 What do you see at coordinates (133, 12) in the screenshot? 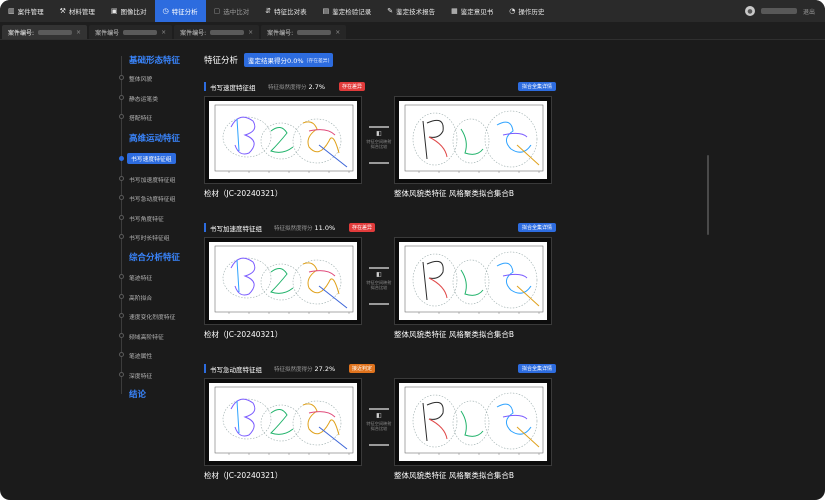
I see `nav-label: 图像比对` at bounding box center [133, 12].